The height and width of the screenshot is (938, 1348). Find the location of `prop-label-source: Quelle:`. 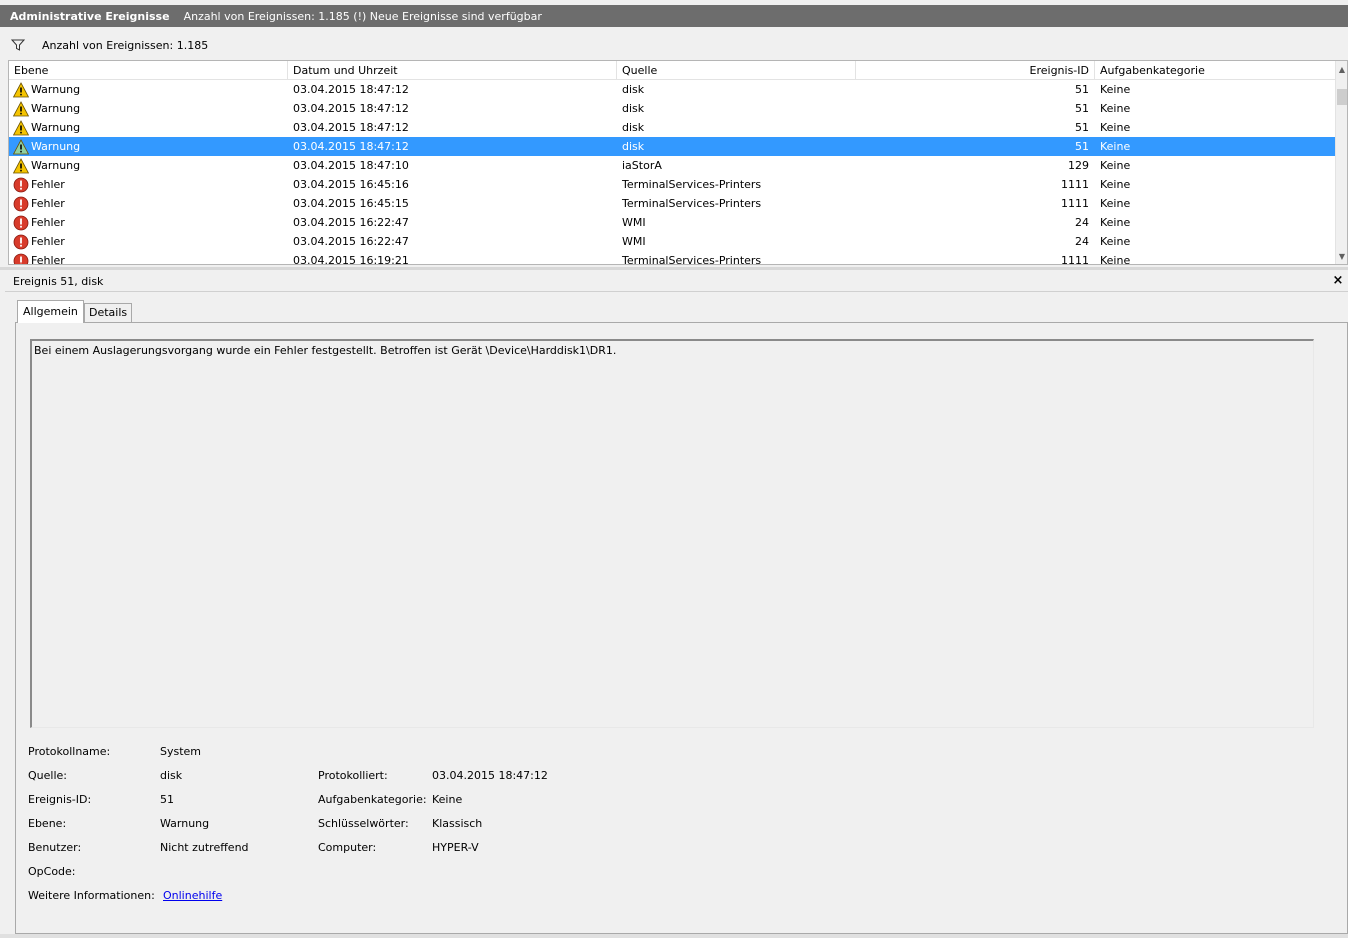

prop-label-source: Quelle: is located at coordinates (47, 775).